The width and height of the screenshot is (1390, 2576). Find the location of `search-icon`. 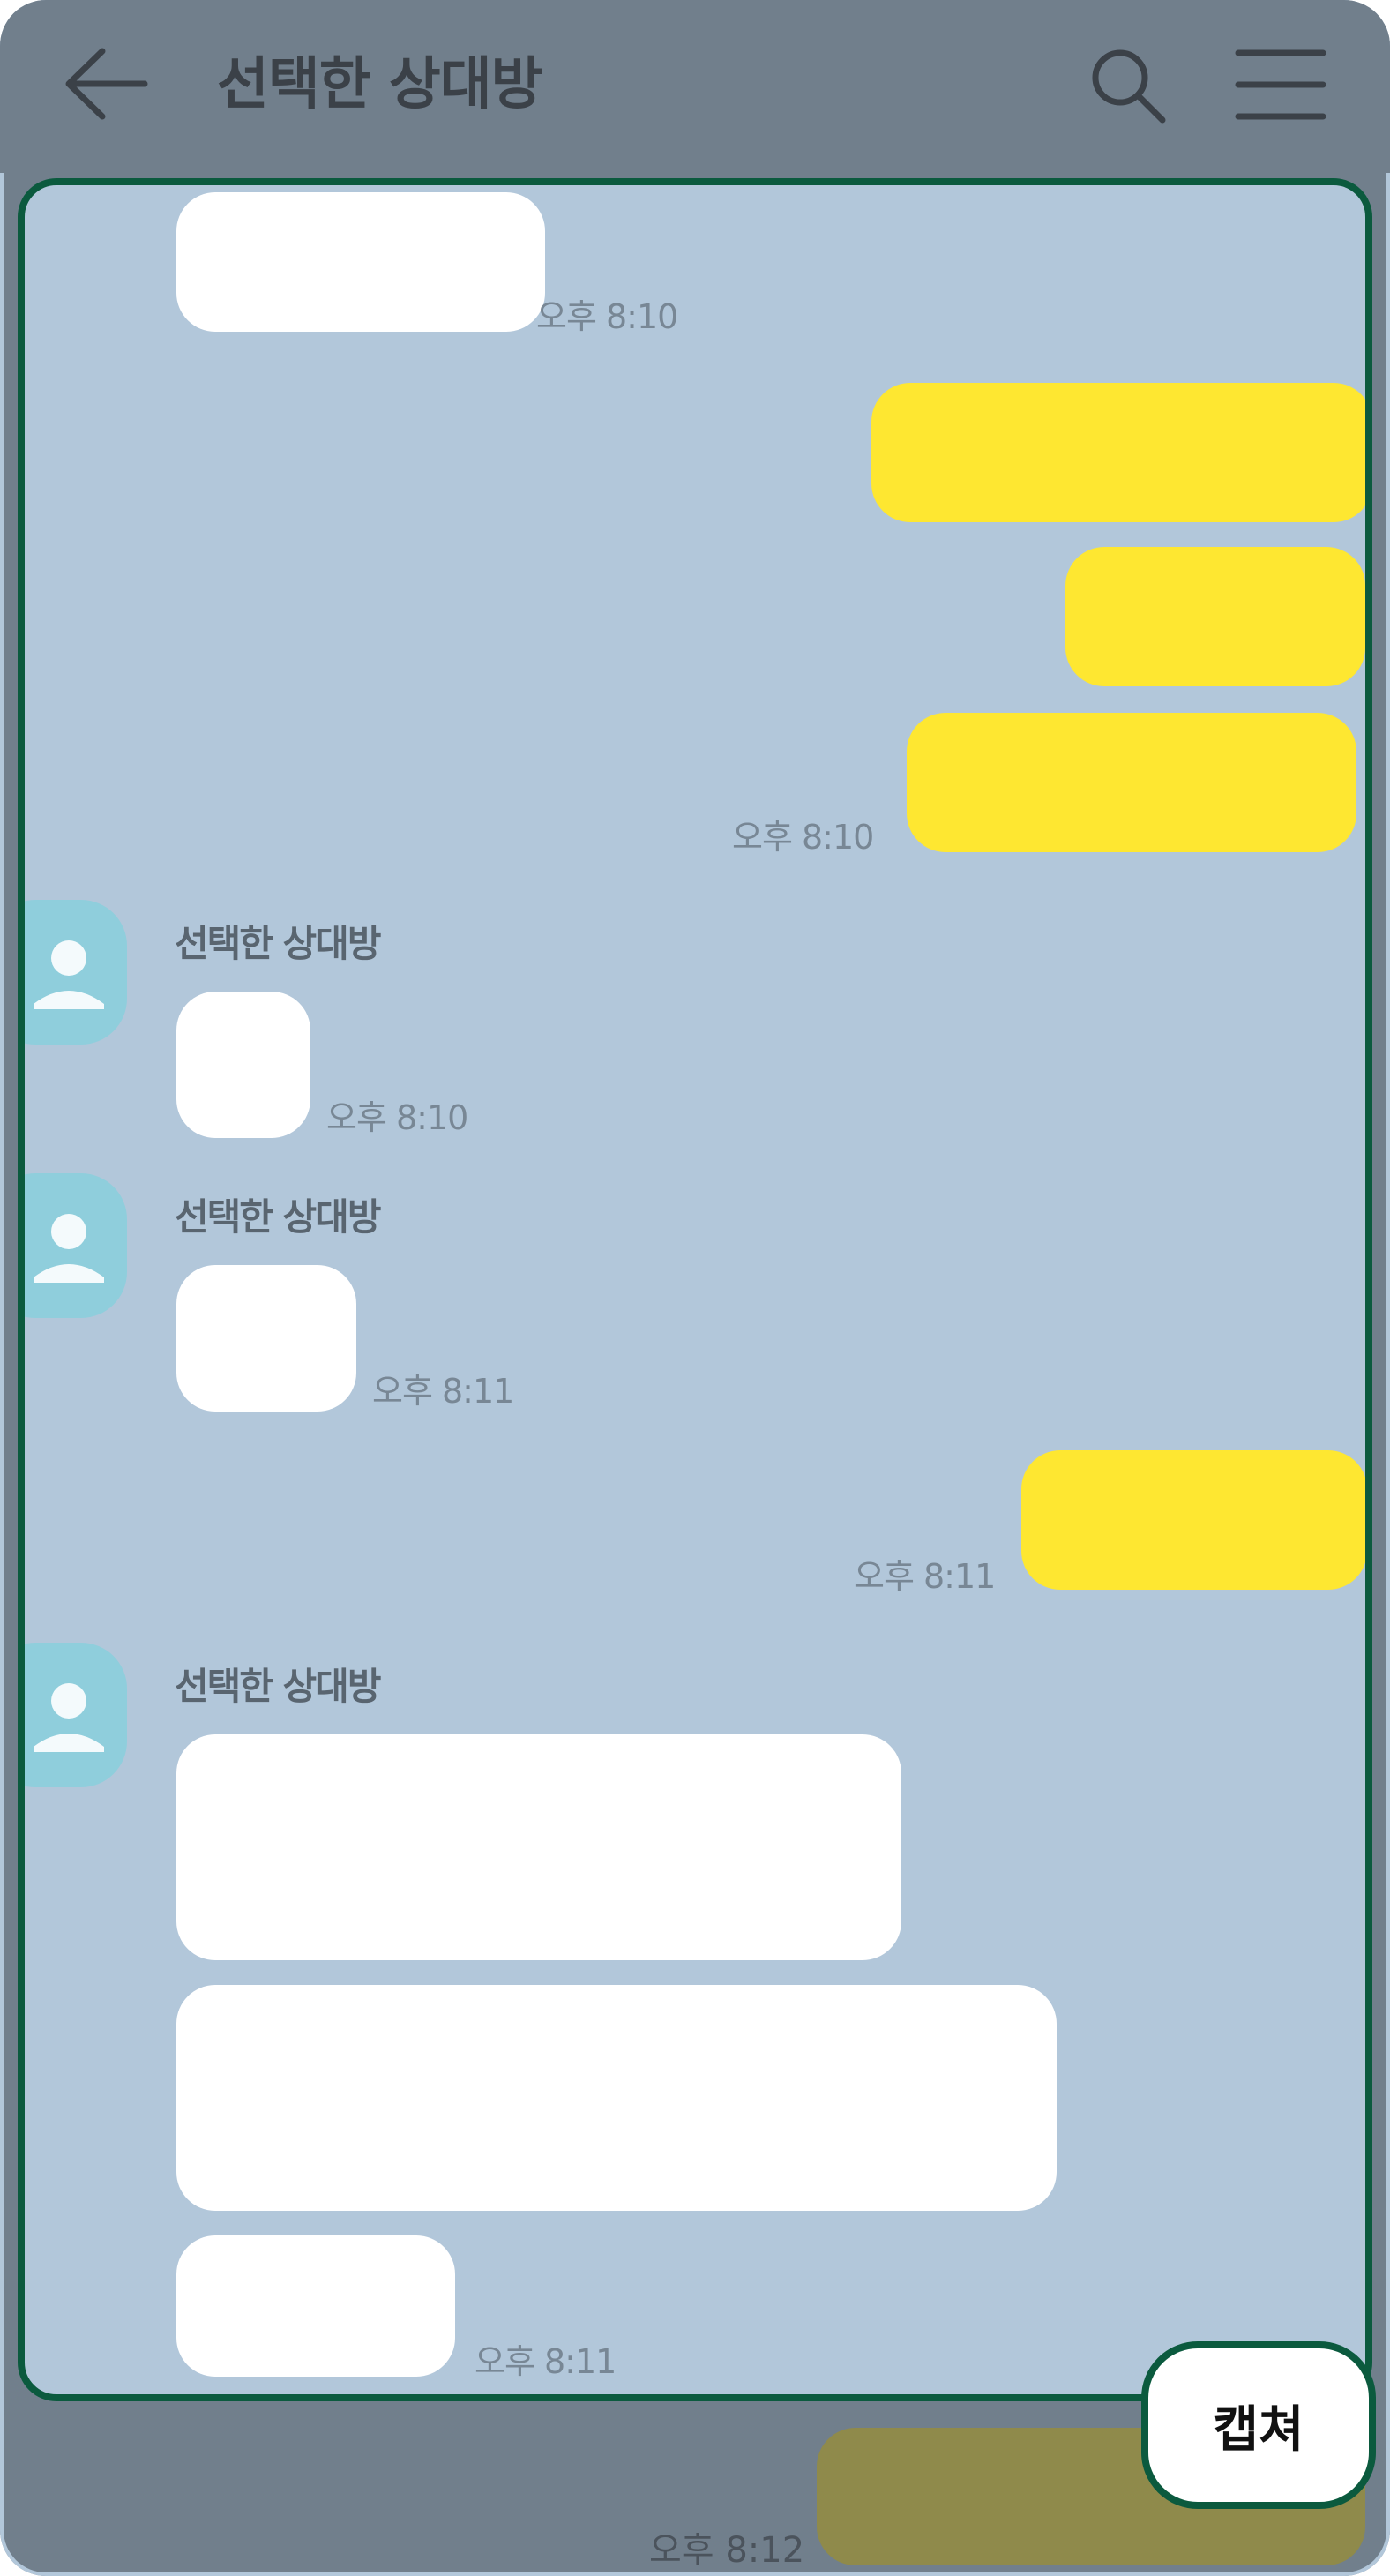

search-icon is located at coordinates (1127, 84).